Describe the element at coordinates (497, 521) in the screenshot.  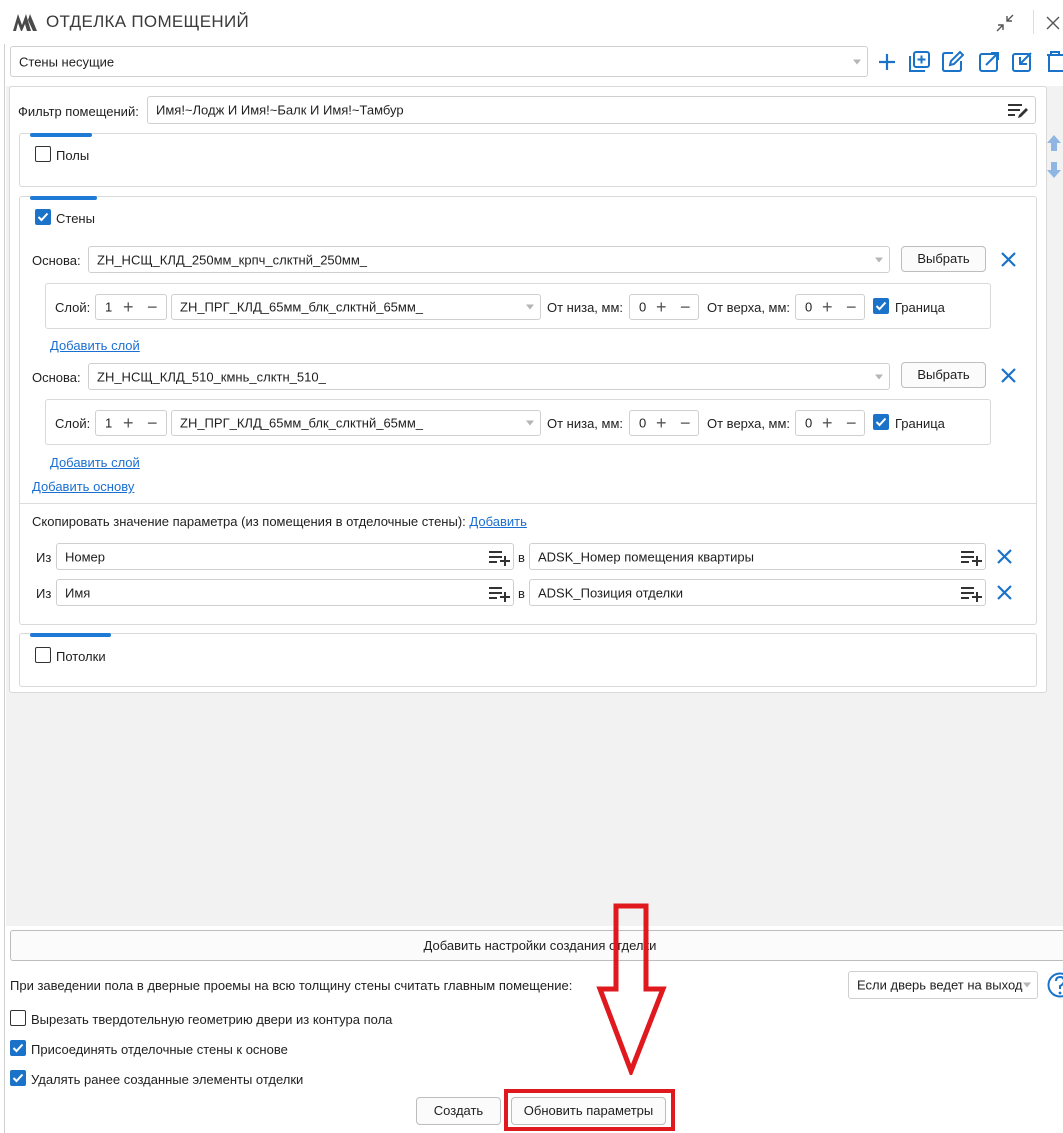
I see `add-copy-param-link: Добавить` at that location.